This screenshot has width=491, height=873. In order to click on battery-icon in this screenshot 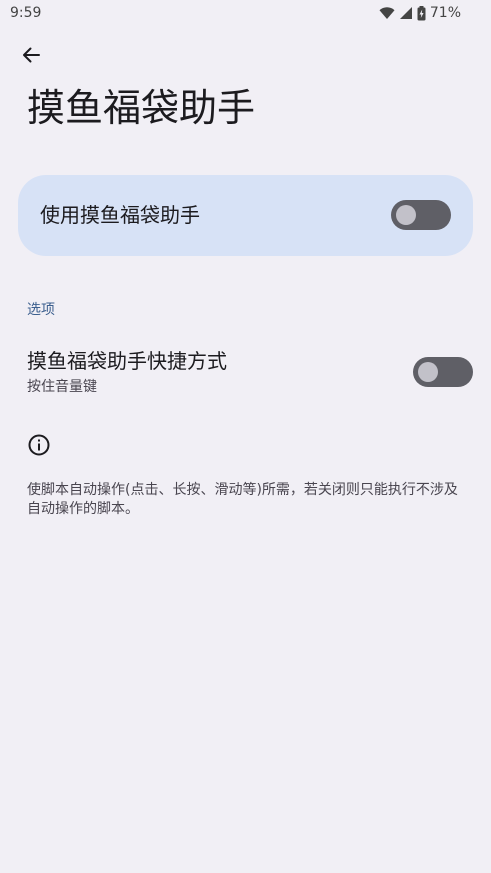, I will do `click(421, 13)`.